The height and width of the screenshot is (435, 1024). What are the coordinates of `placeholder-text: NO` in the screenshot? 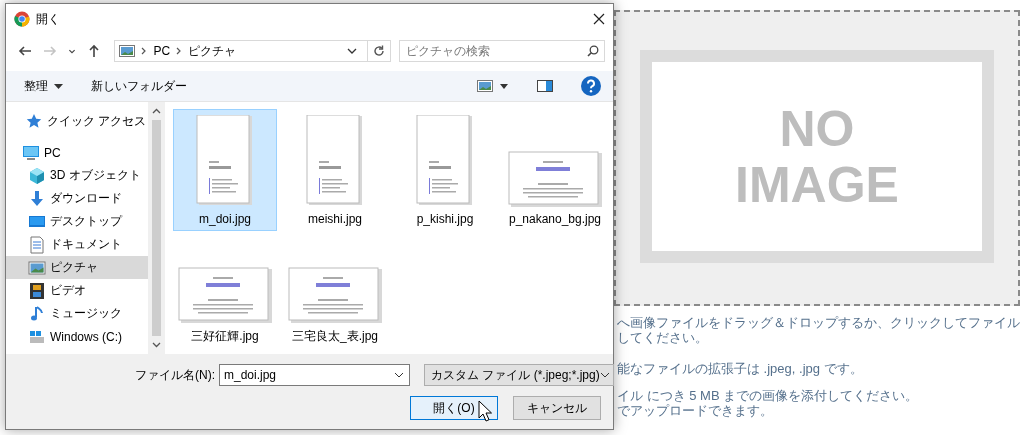 It's located at (817, 128).